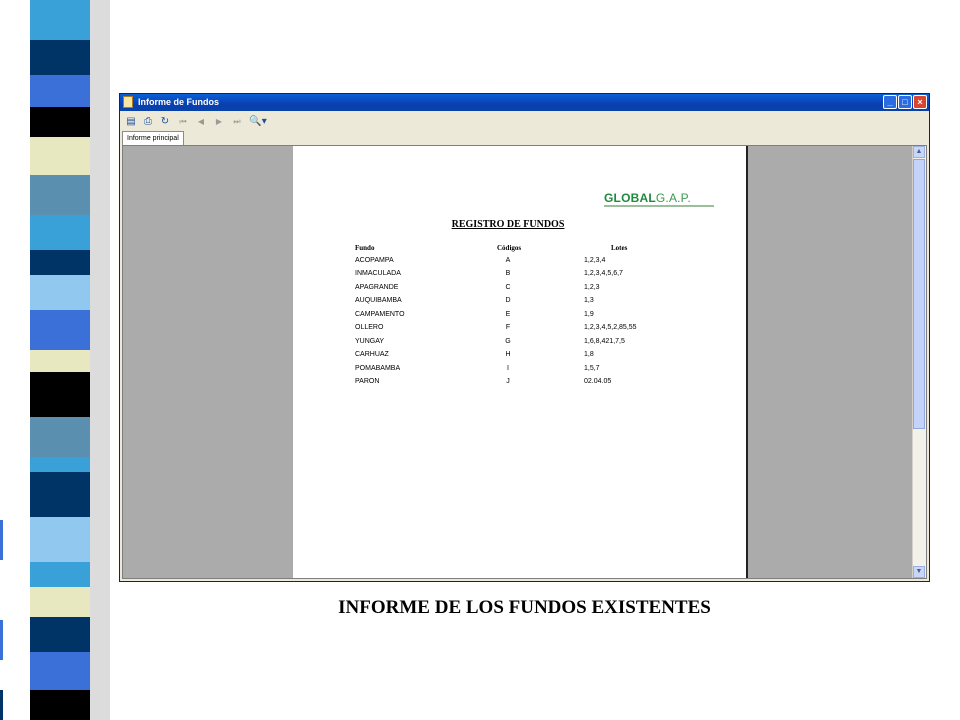 This screenshot has width=960, height=720. I want to click on next-page-icon: ▶, so click(219, 122).